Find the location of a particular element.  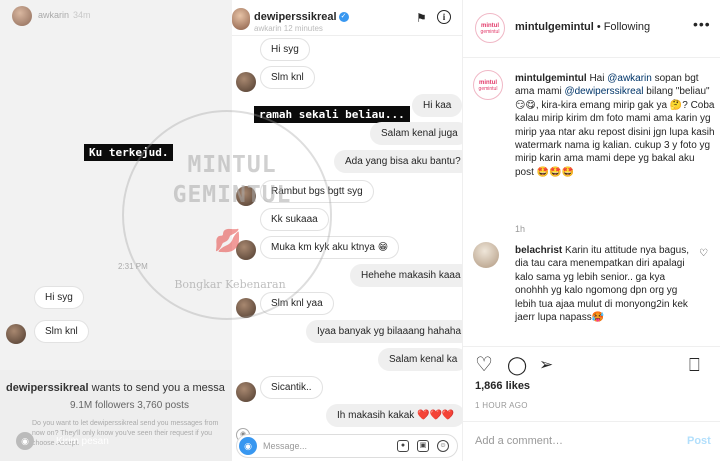

chat-bubble-sent: Ih makasih kakak ❤️❤️❤️ is located at coordinates (394, 415).